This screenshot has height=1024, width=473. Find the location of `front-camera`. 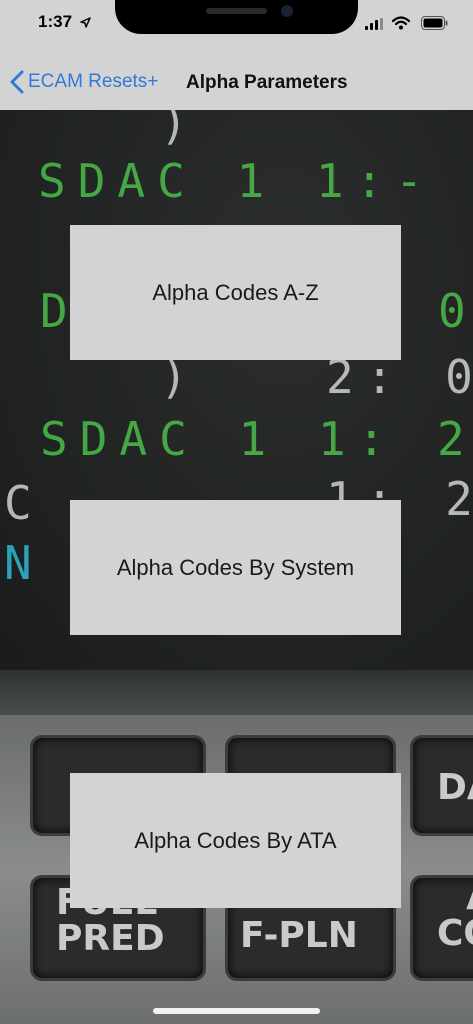

front-camera is located at coordinates (287, 11).